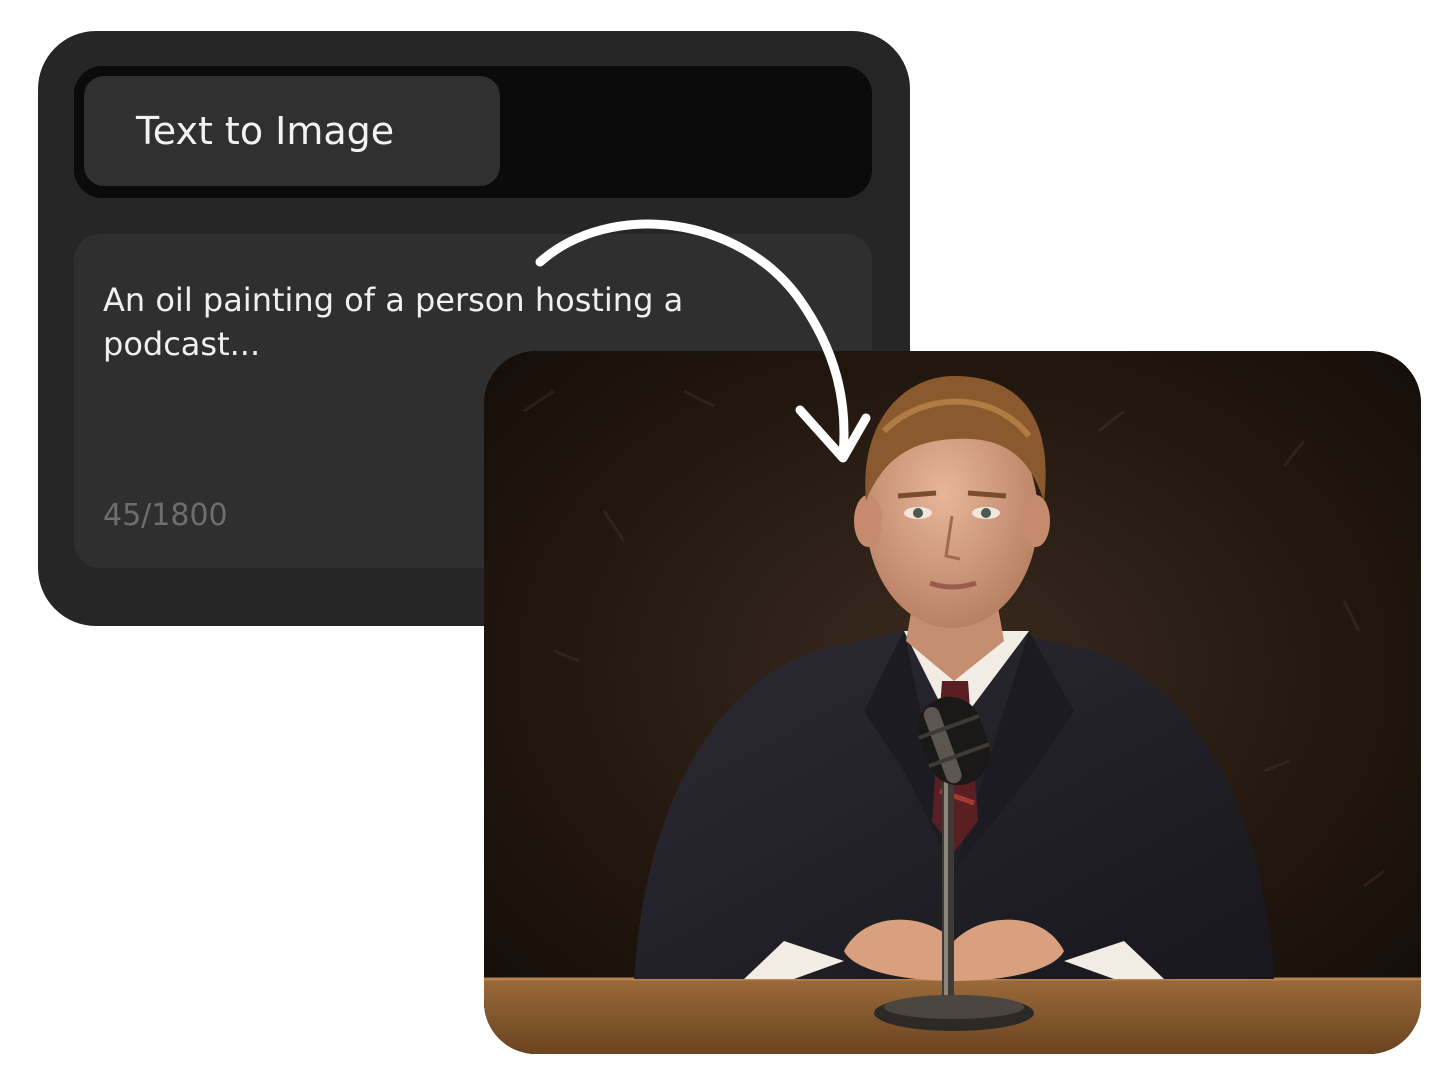  I want to click on tab-text-to-image: Text to Image, so click(292, 131).